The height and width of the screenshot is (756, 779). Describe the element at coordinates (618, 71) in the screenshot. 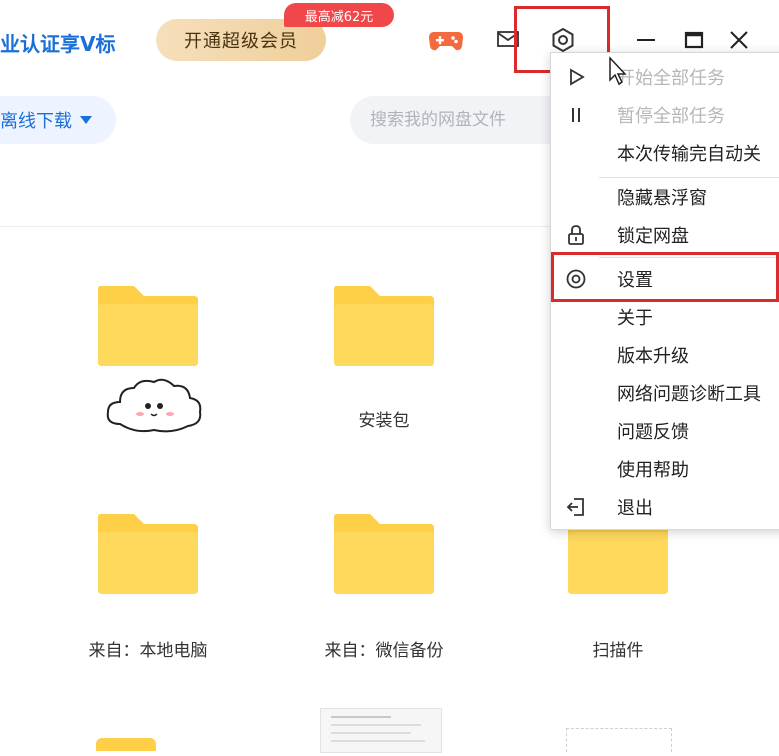

I see `mouse-cursor-icon` at that location.